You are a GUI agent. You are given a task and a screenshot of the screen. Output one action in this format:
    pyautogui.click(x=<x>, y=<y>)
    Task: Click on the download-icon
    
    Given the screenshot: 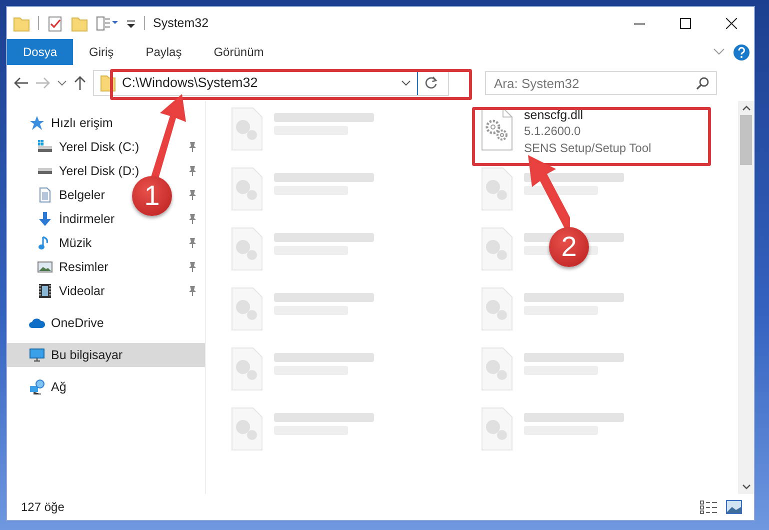 What is the action you would take?
    pyautogui.click(x=45, y=219)
    